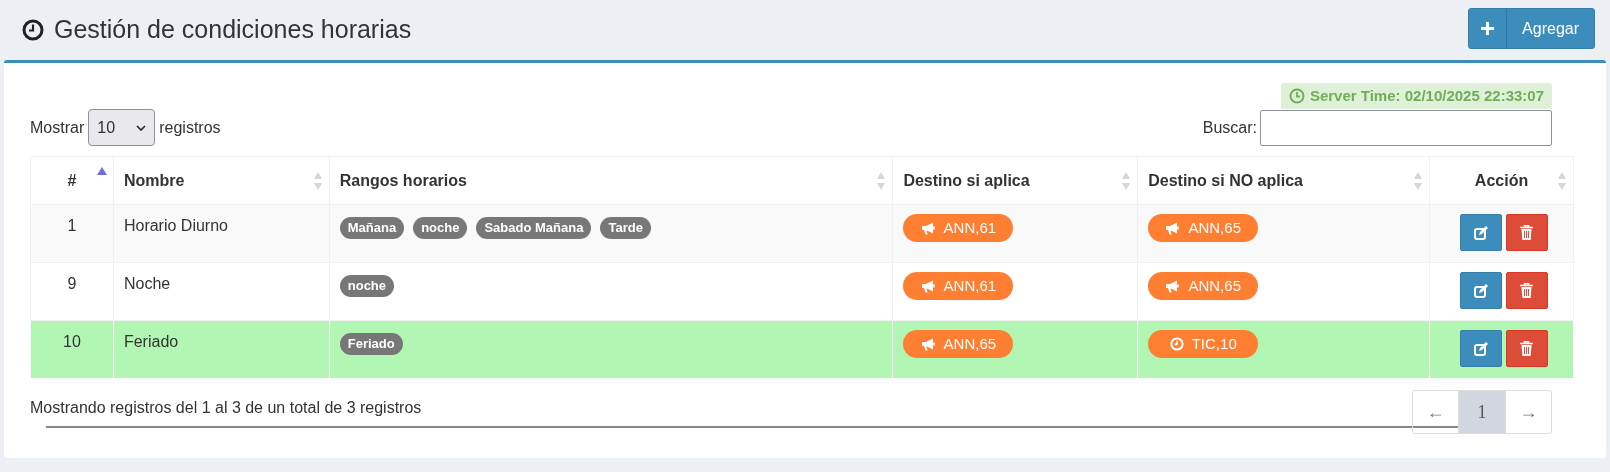 This screenshot has width=1610, height=472. What do you see at coordinates (1015, 180) in the screenshot?
I see `column-header: Destino si aplica` at bounding box center [1015, 180].